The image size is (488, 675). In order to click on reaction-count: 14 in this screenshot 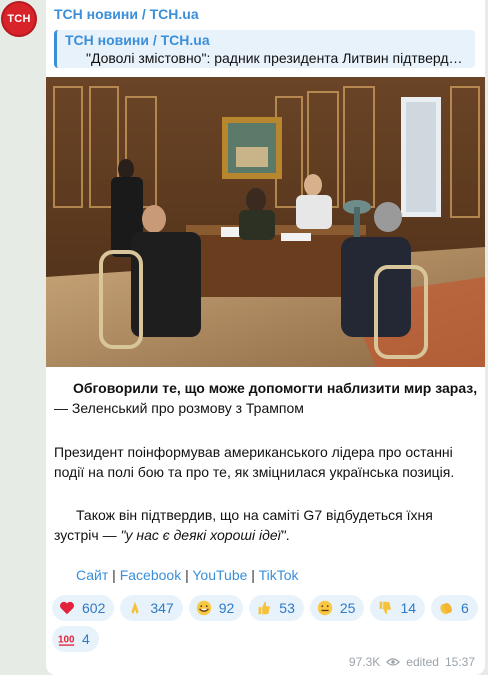, I will do `click(408, 608)`.